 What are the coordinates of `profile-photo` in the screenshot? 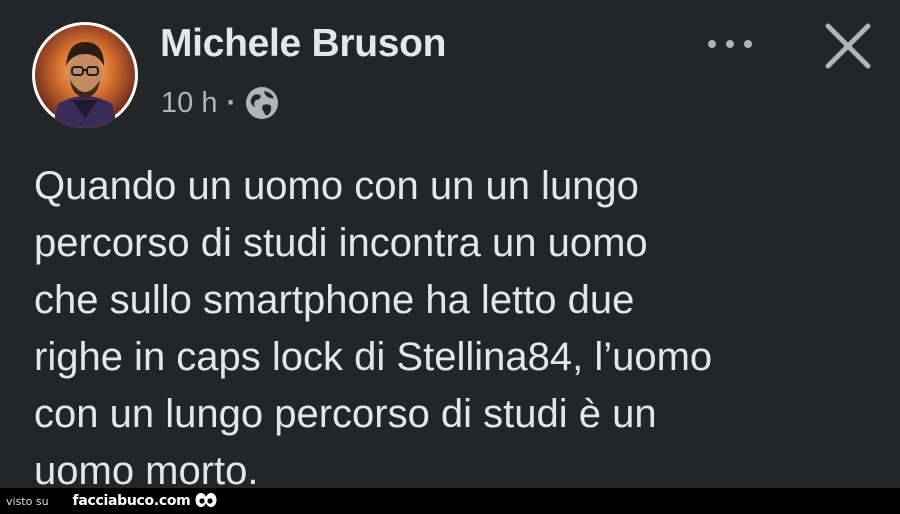 It's located at (85, 76).